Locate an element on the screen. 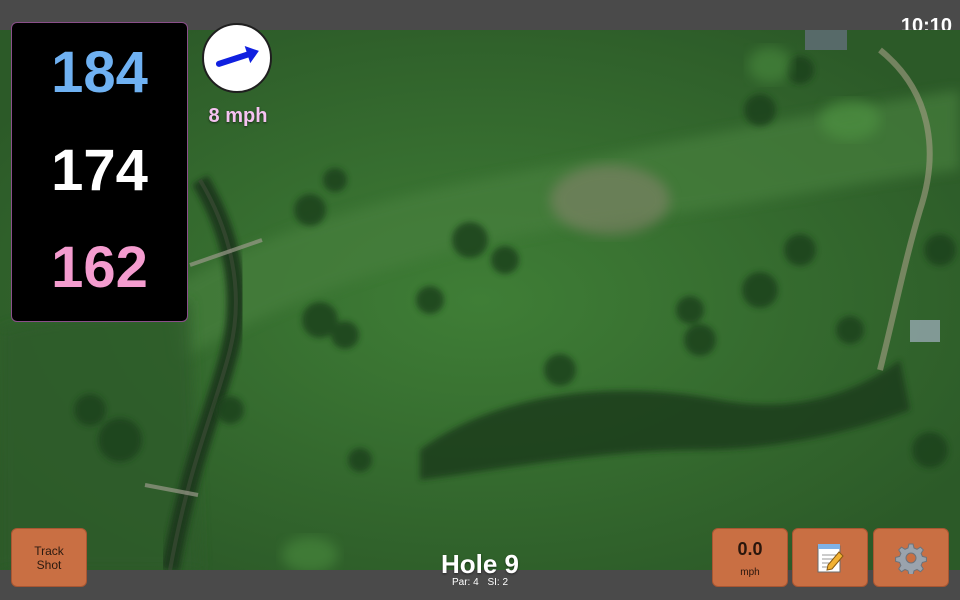  track-shot-button: Track Shot is located at coordinates (49, 557).